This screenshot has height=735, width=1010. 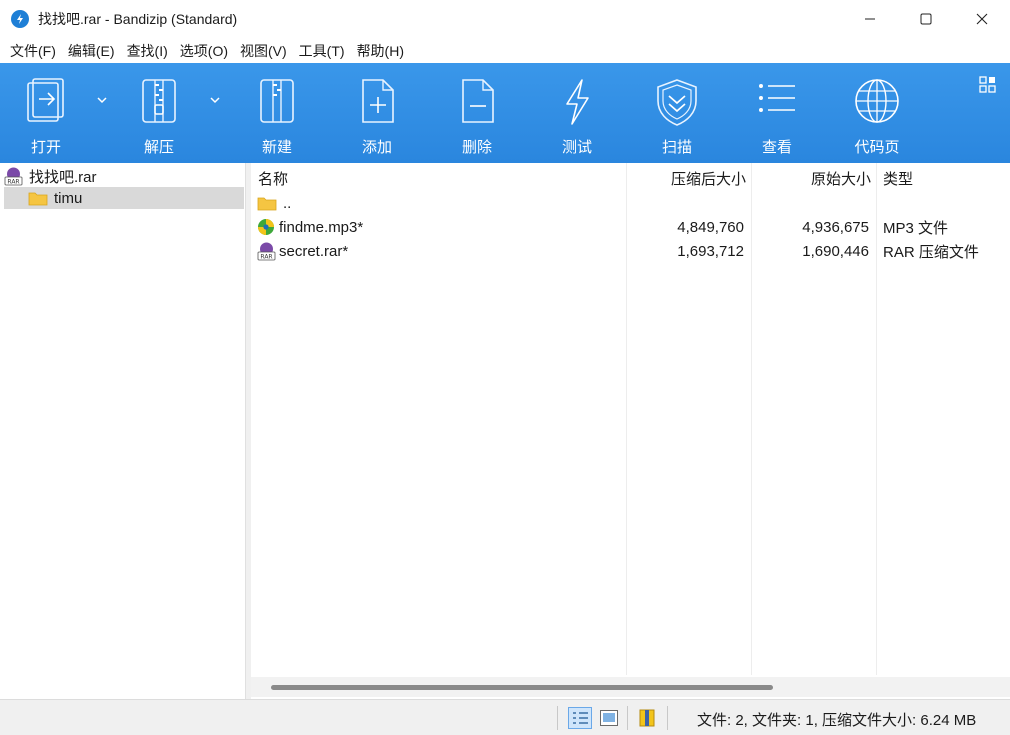 What do you see at coordinates (321, 227) in the screenshot?
I see `file-name: findme.mp3*` at bounding box center [321, 227].